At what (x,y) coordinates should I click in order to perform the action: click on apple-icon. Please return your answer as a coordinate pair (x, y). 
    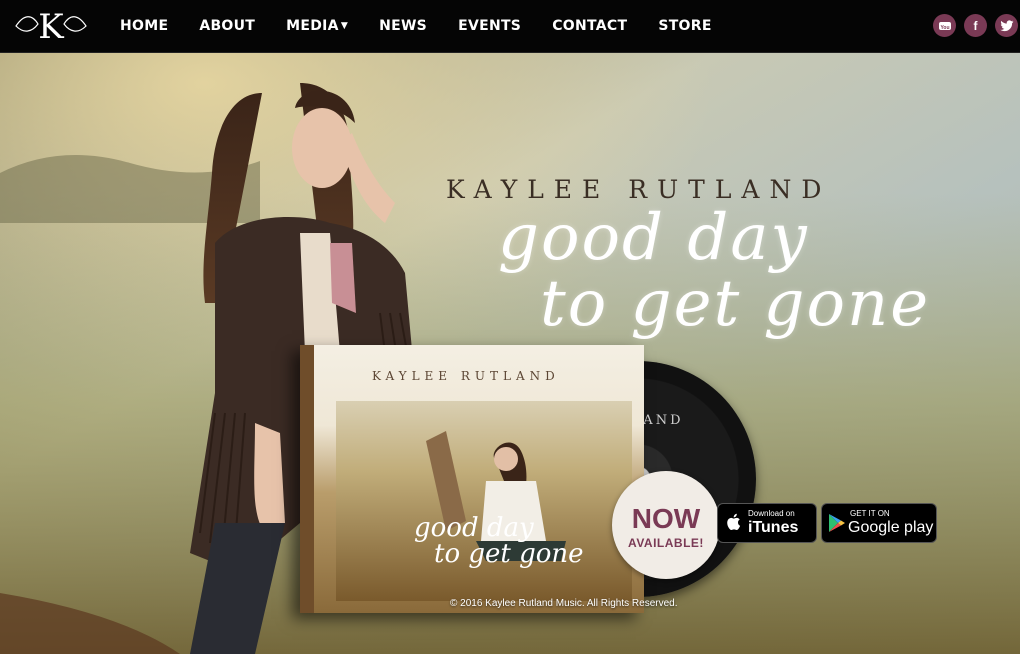
    Looking at the image, I should click on (734, 521).